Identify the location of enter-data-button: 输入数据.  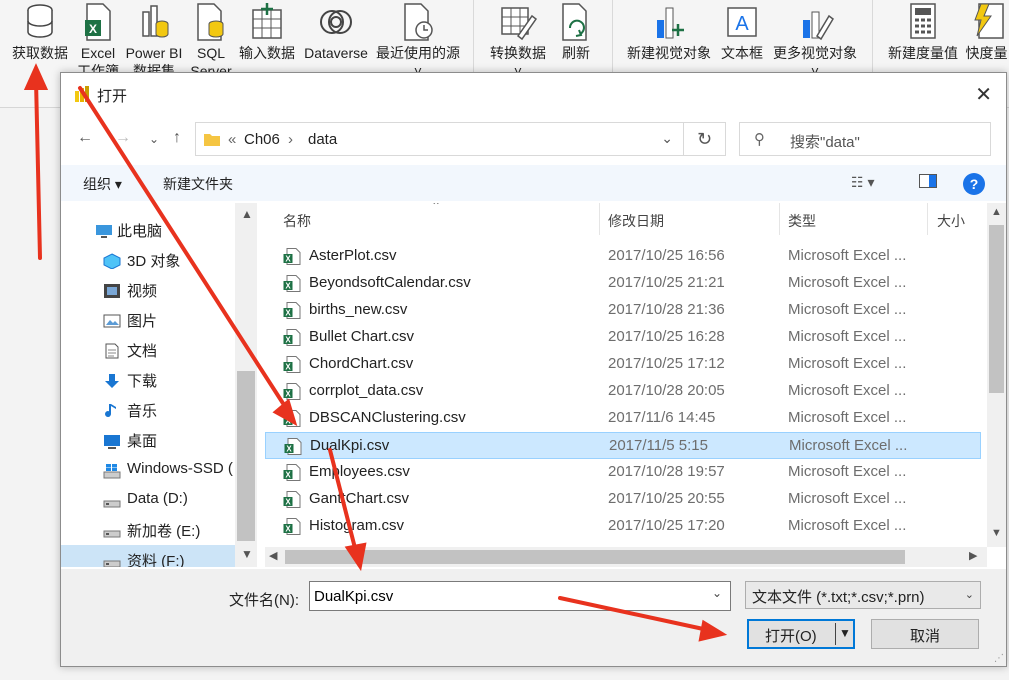
(267, 40).